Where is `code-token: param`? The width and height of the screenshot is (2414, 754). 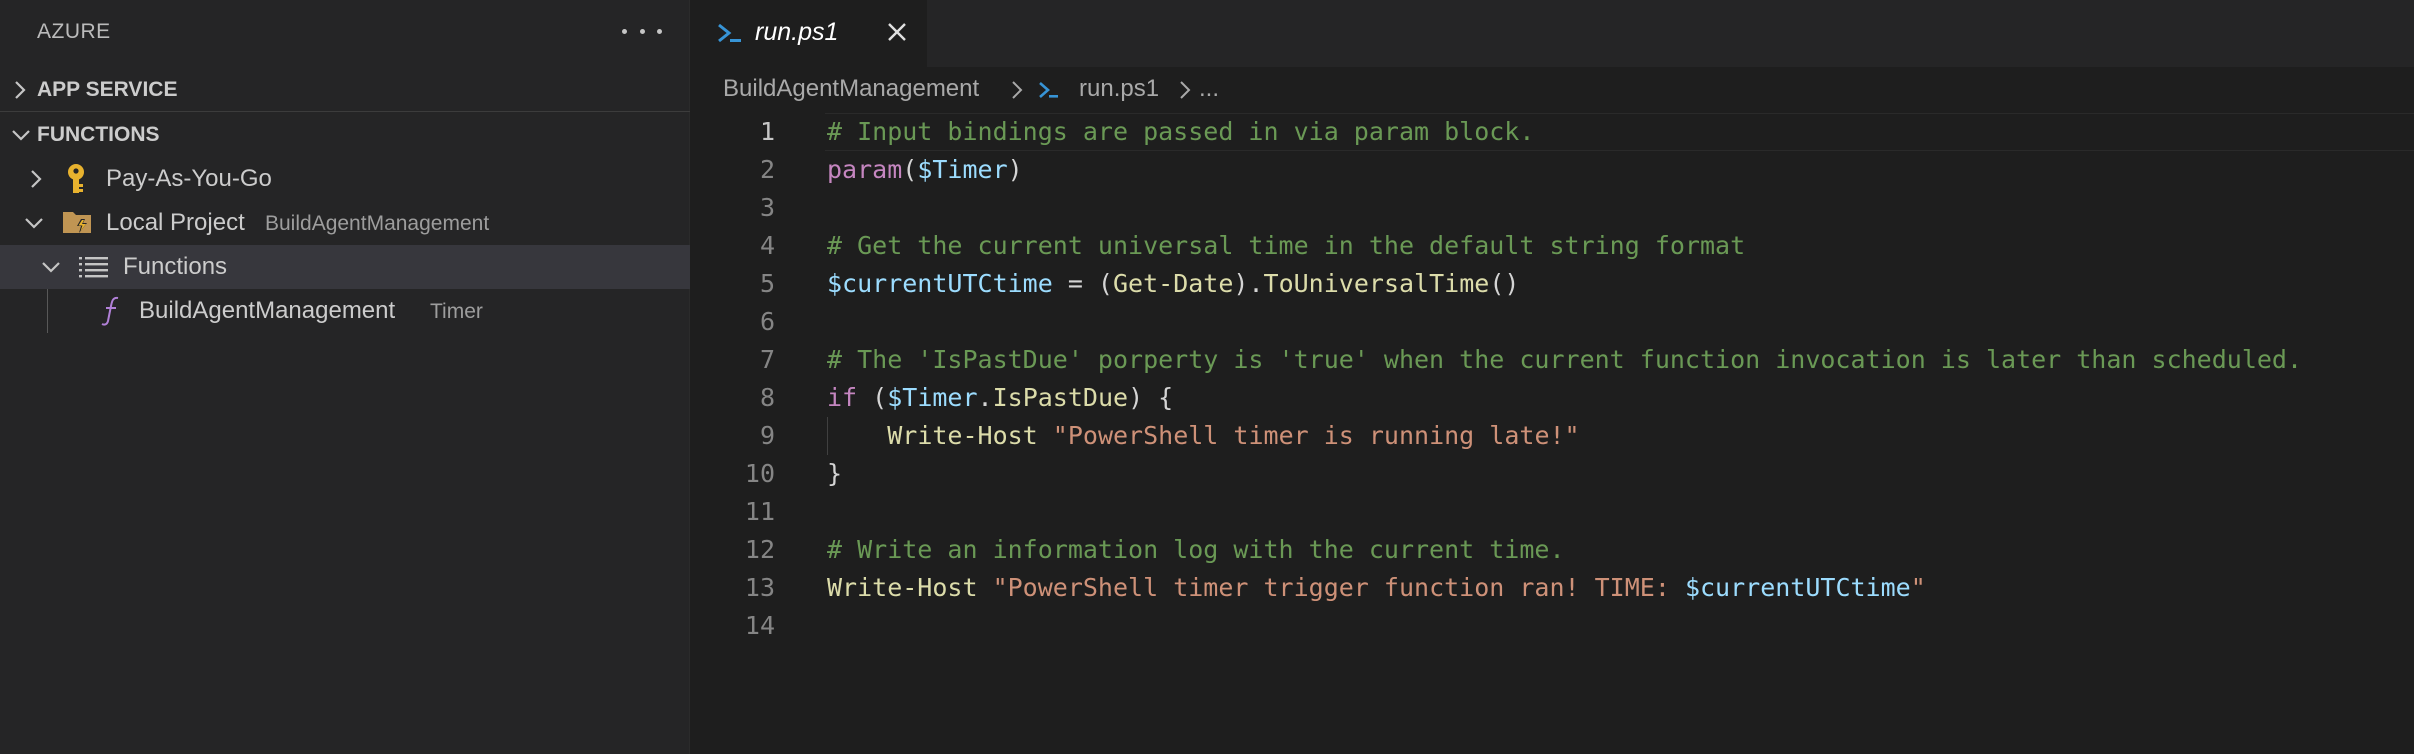 code-token: param is located at coordinates (865, 169).